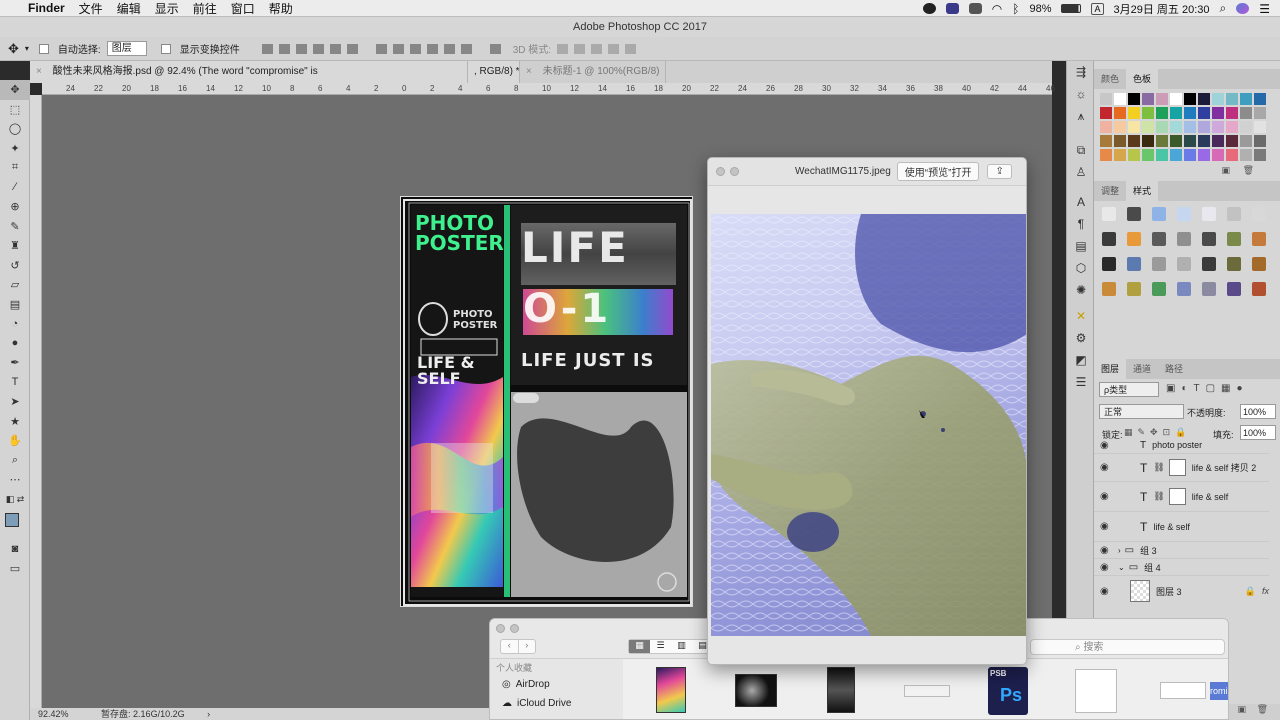 Image resolution: width=1280 pixels, height=720 pixels. Describe the element at coordinates (15, 188) in the screenshot. I see `eyedropper-tool-icon: ⁄` at that location.